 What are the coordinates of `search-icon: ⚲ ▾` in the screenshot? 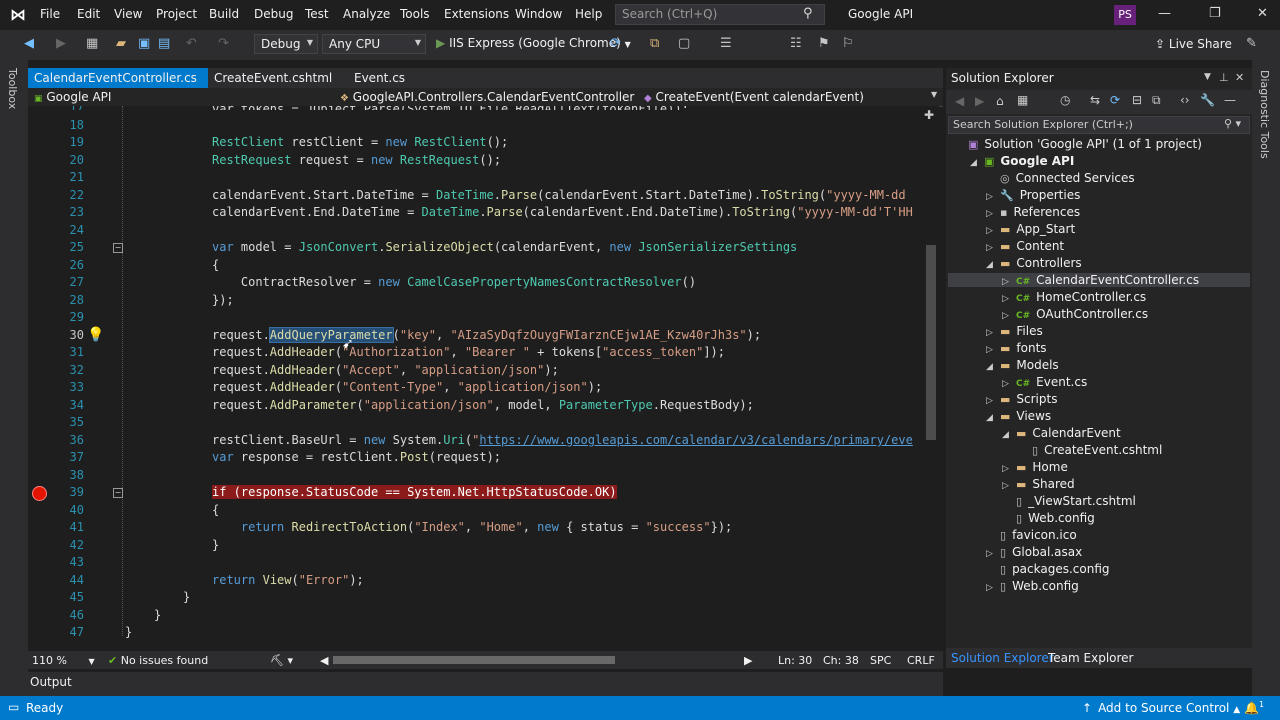 It's located at (1232, 123).